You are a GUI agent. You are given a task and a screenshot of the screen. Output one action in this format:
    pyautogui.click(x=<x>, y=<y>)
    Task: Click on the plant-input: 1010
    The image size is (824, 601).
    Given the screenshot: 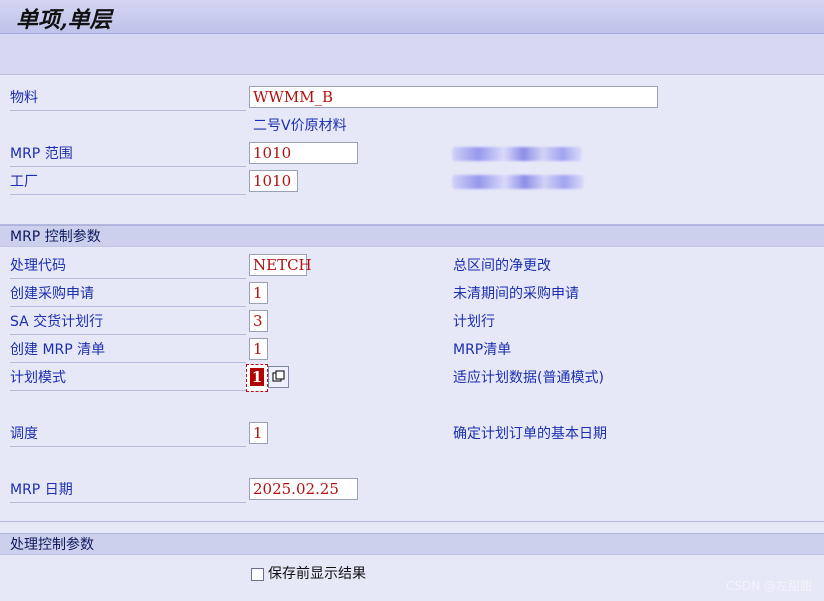 What is the action you would take?
    pyautogui.click(x=273, y=181)
    